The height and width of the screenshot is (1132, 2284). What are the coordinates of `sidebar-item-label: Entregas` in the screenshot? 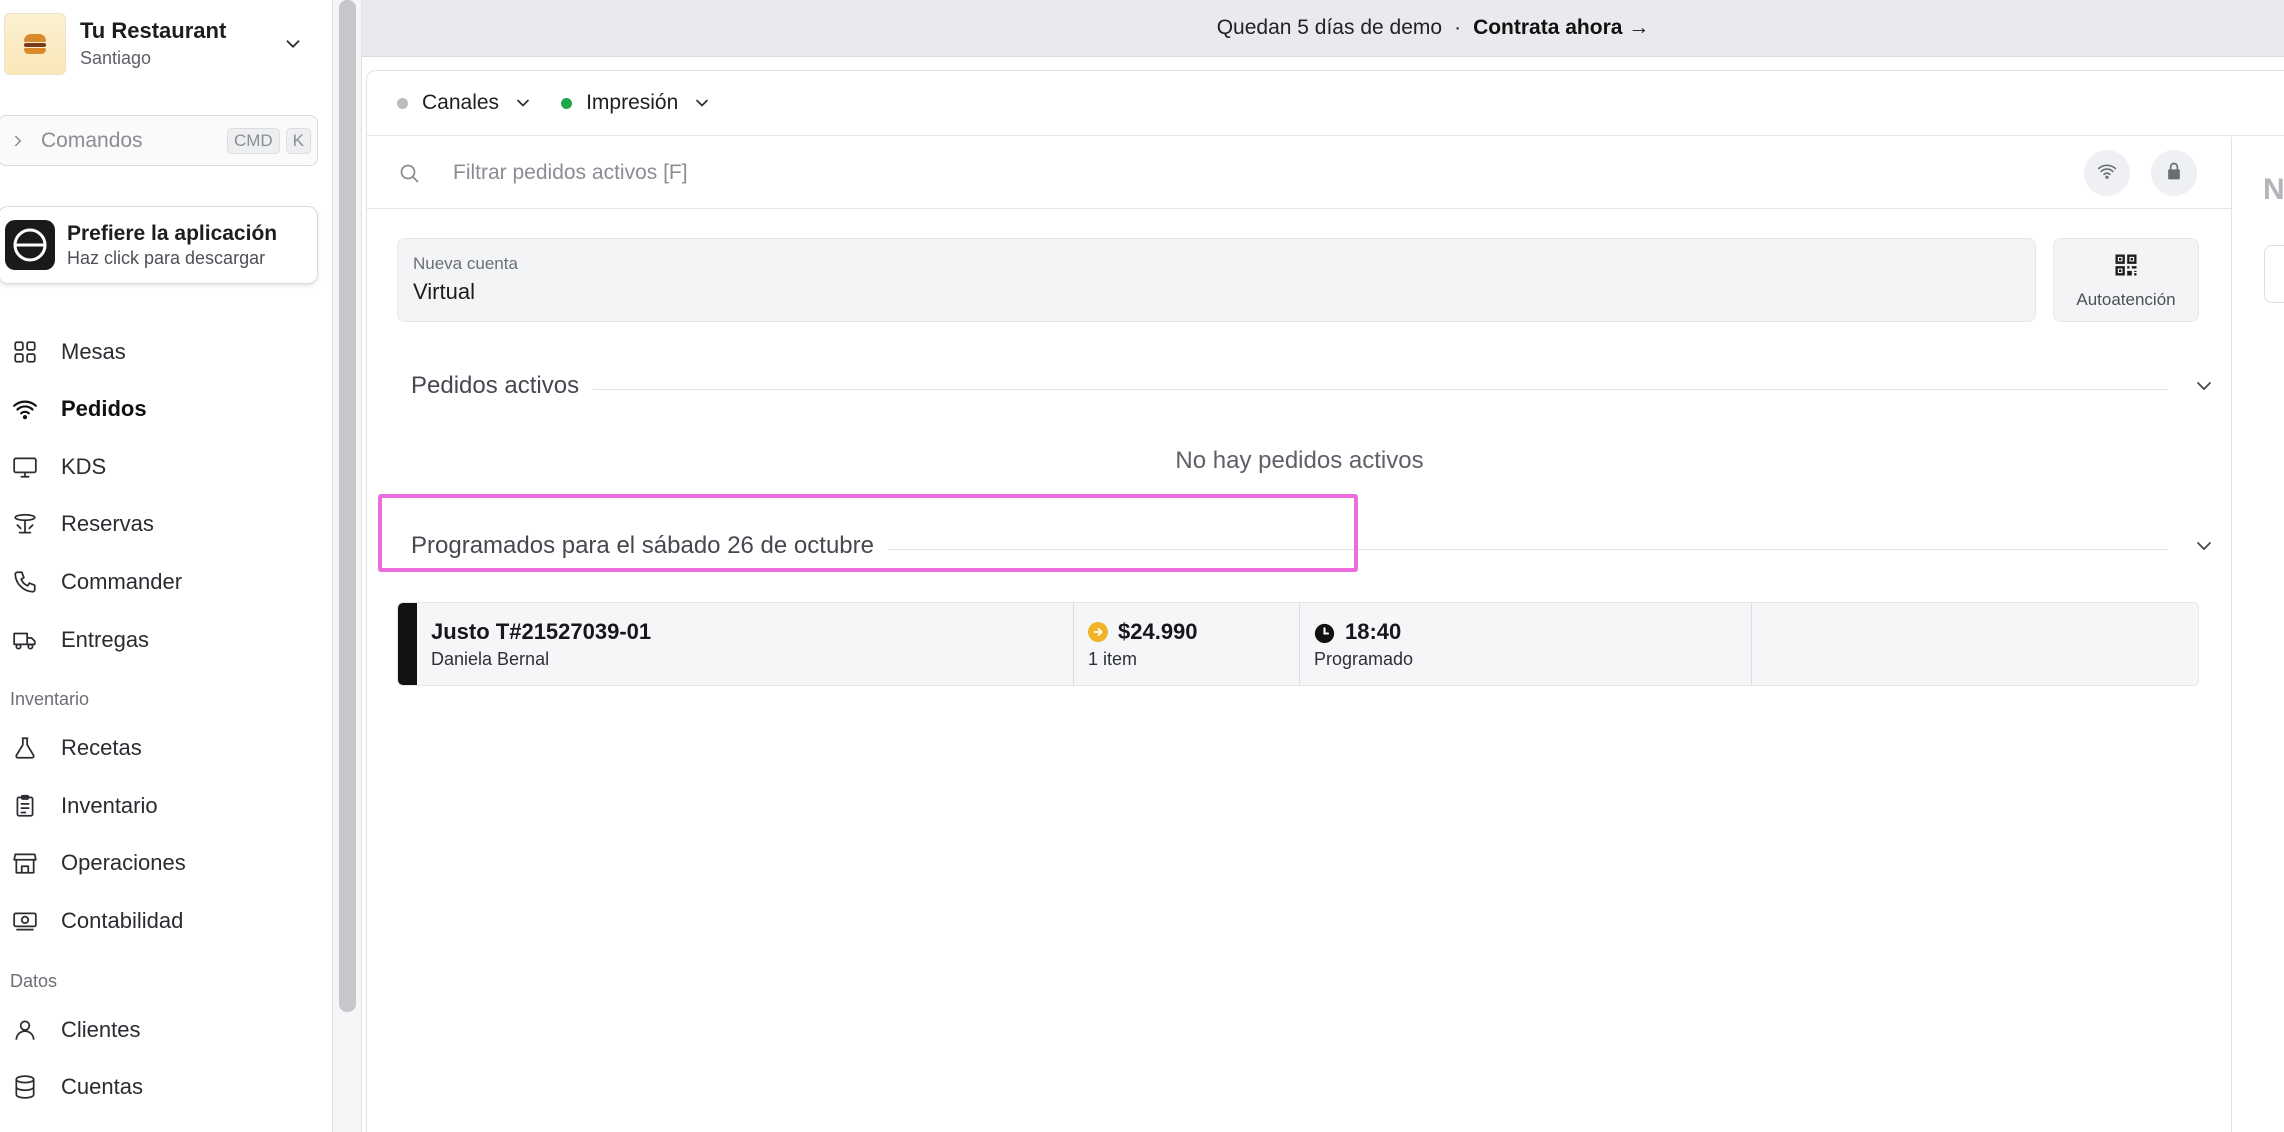 It's located at (105, 639).